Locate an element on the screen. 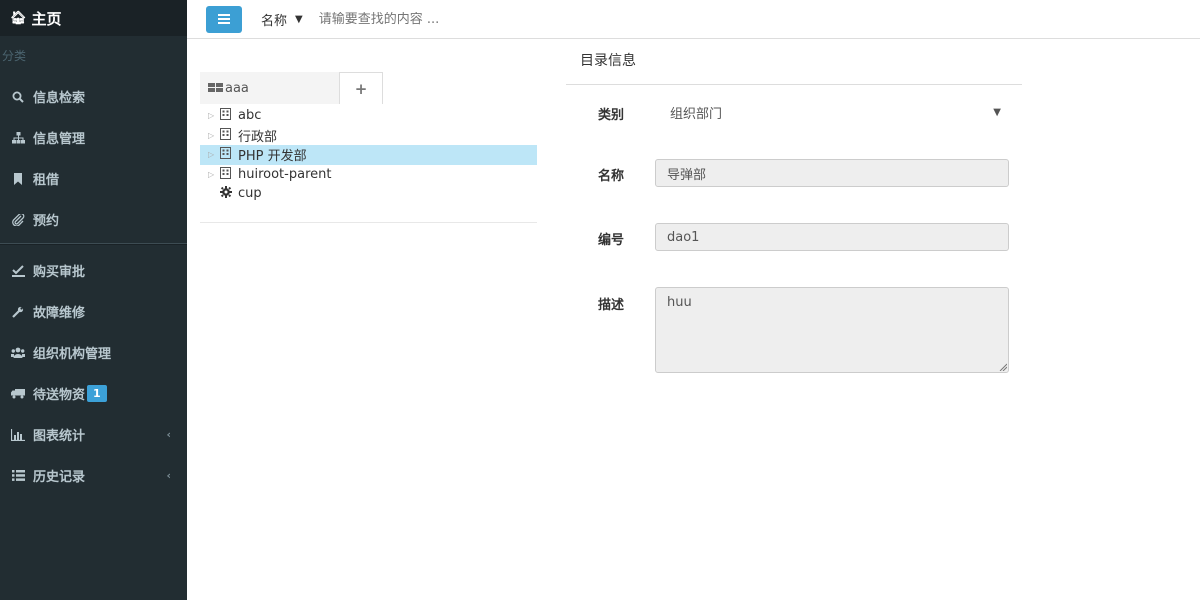 This screenshot has height=600, width=1200. name-row: 名称 导弹部 is located at coordinates (794, 173).